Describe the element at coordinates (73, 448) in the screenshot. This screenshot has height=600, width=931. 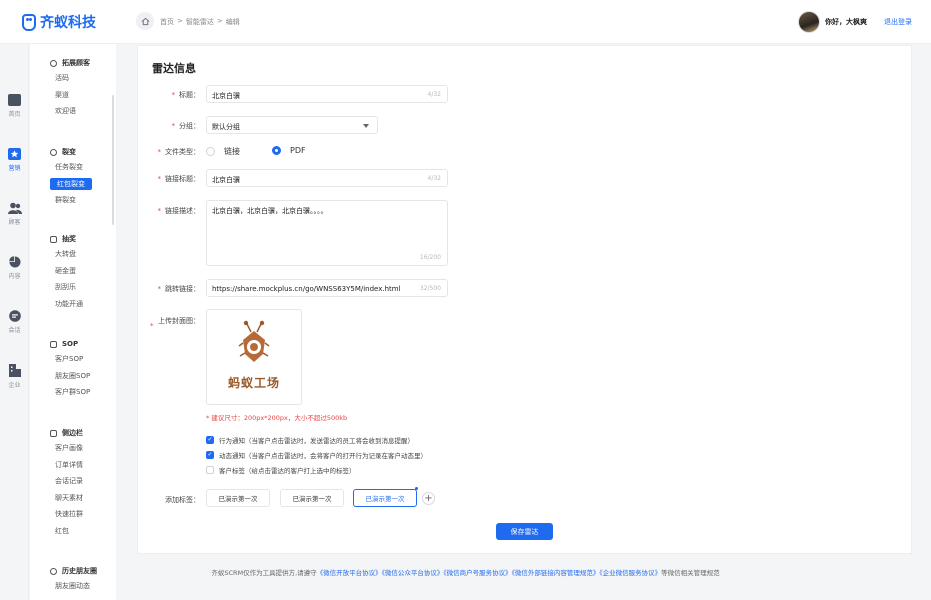
I see `menu-item-customer-profile: 客户画像` at that location.